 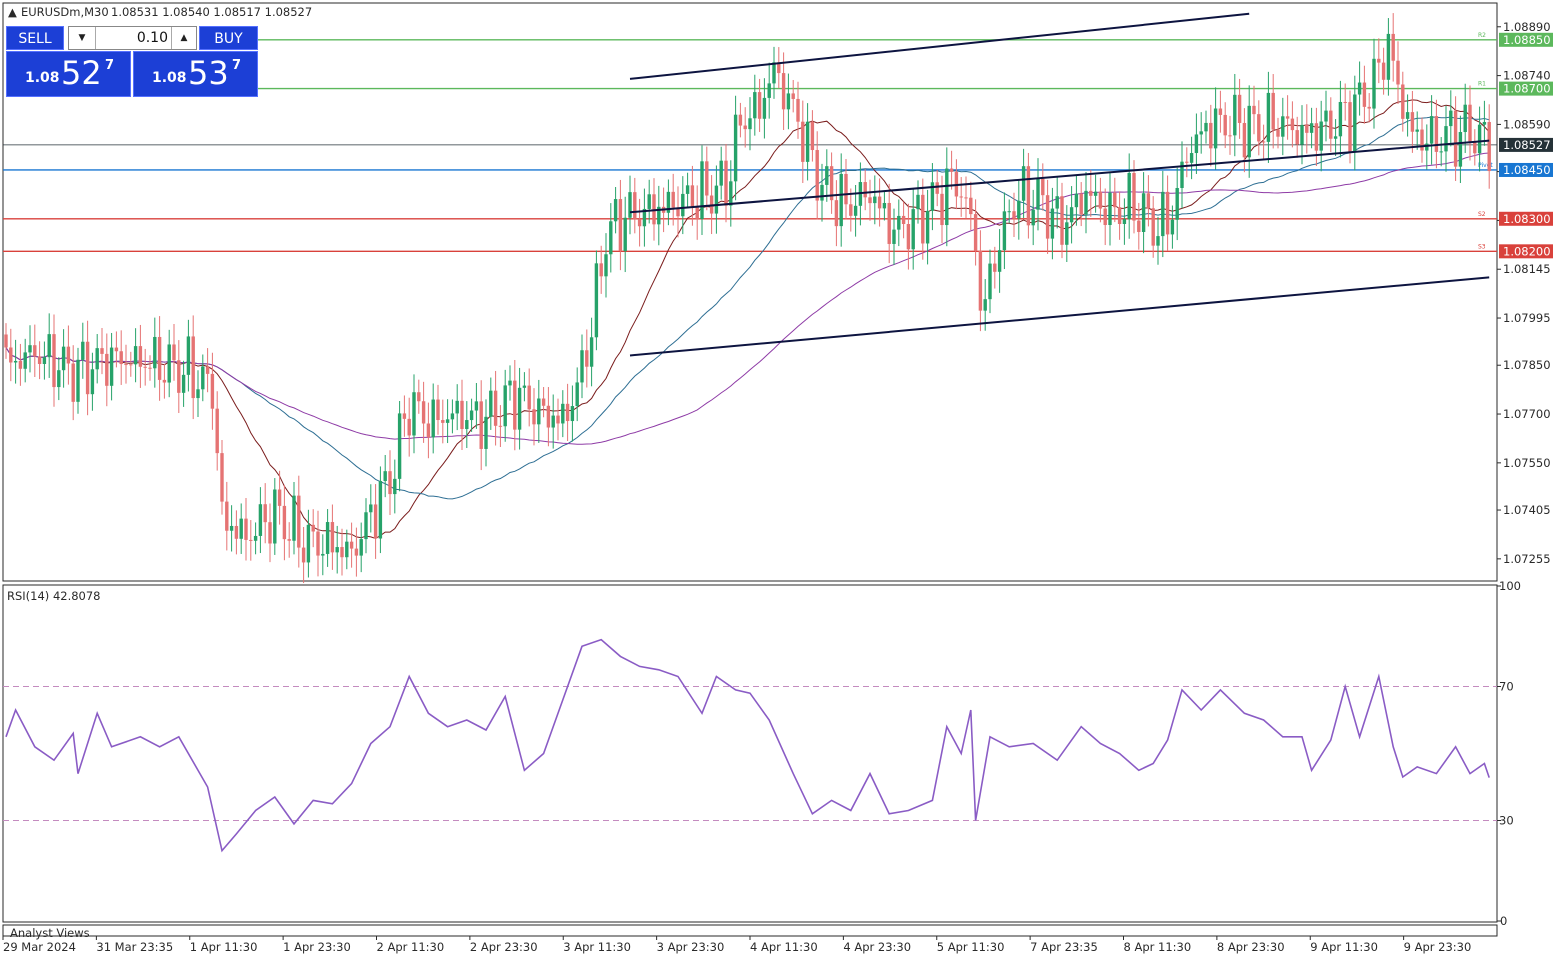 I want to click on sell-price-box: 1.08 52 7, so click(x=68, y=74).